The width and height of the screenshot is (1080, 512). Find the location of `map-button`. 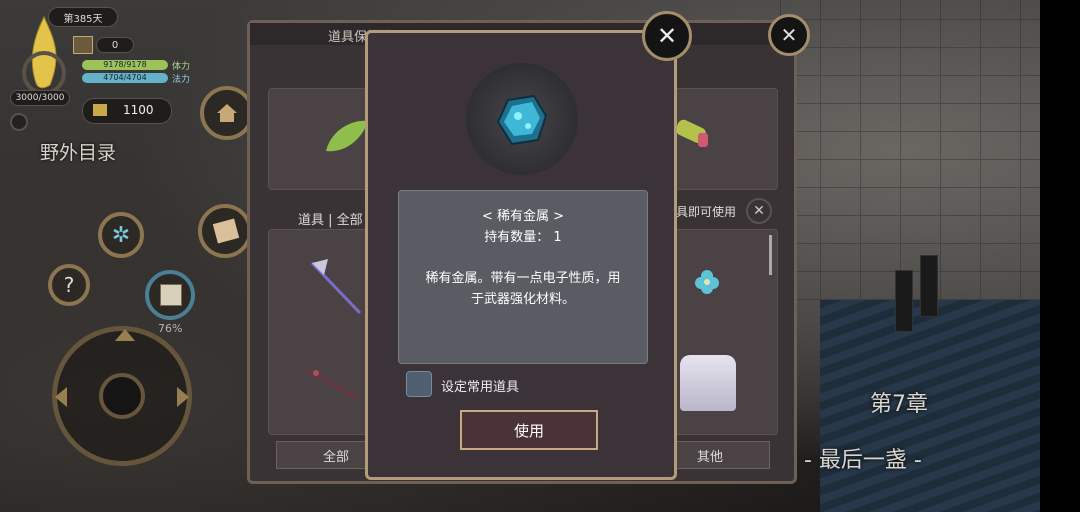

map-button is located at coordinates (225, 231).